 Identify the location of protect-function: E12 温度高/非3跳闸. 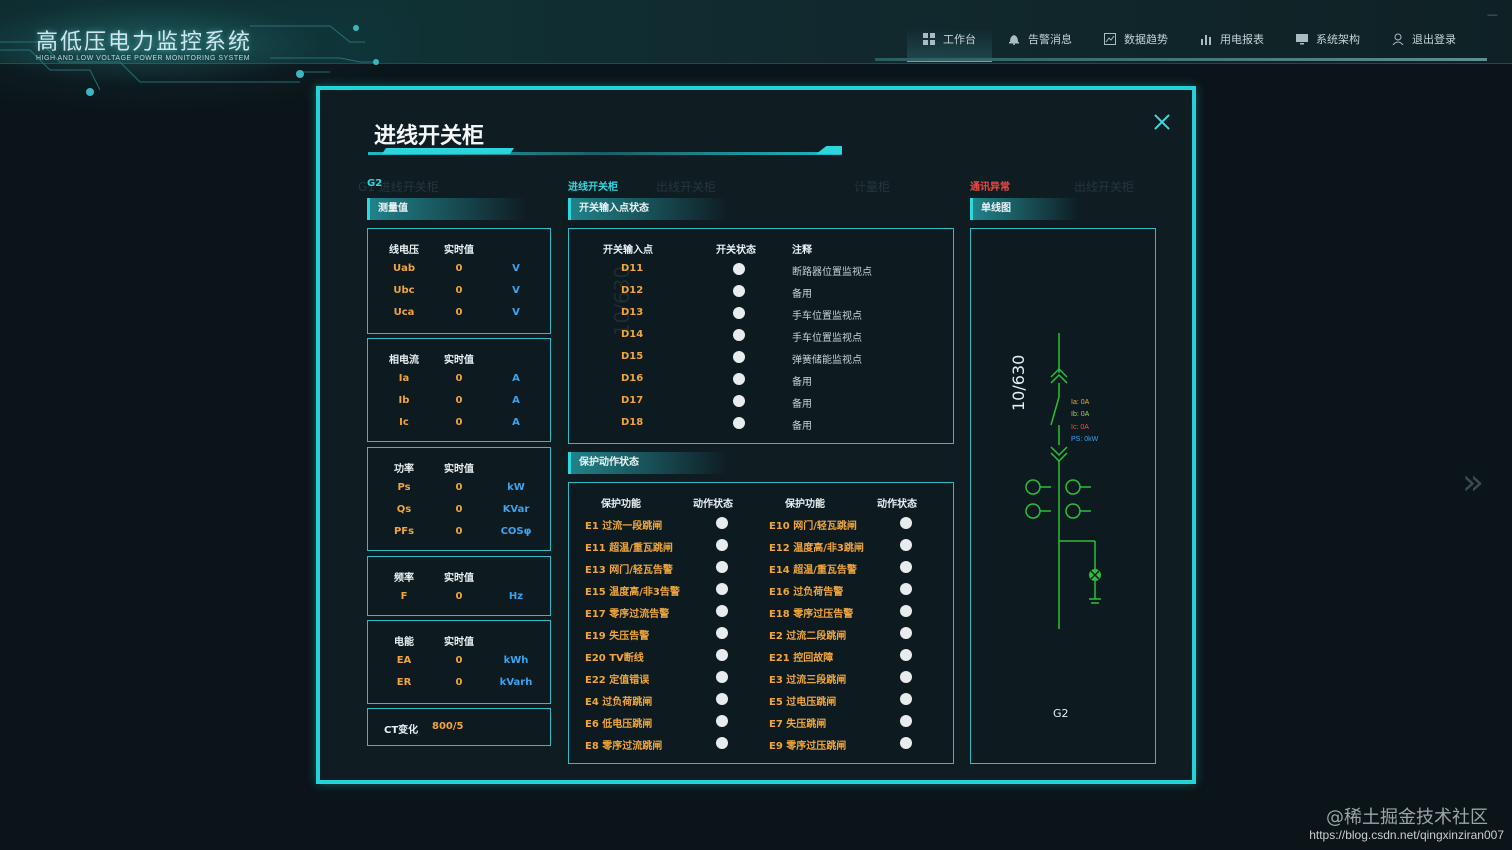
(816, 548).